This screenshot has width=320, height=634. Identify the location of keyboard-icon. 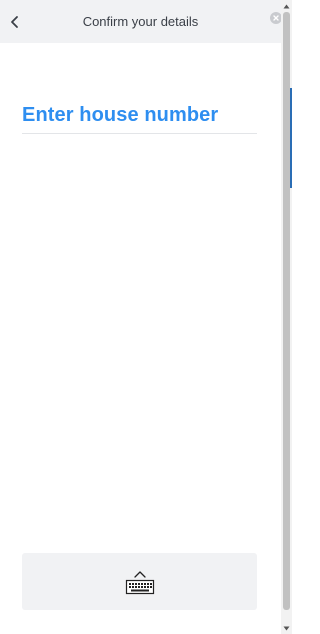
(139, 582).